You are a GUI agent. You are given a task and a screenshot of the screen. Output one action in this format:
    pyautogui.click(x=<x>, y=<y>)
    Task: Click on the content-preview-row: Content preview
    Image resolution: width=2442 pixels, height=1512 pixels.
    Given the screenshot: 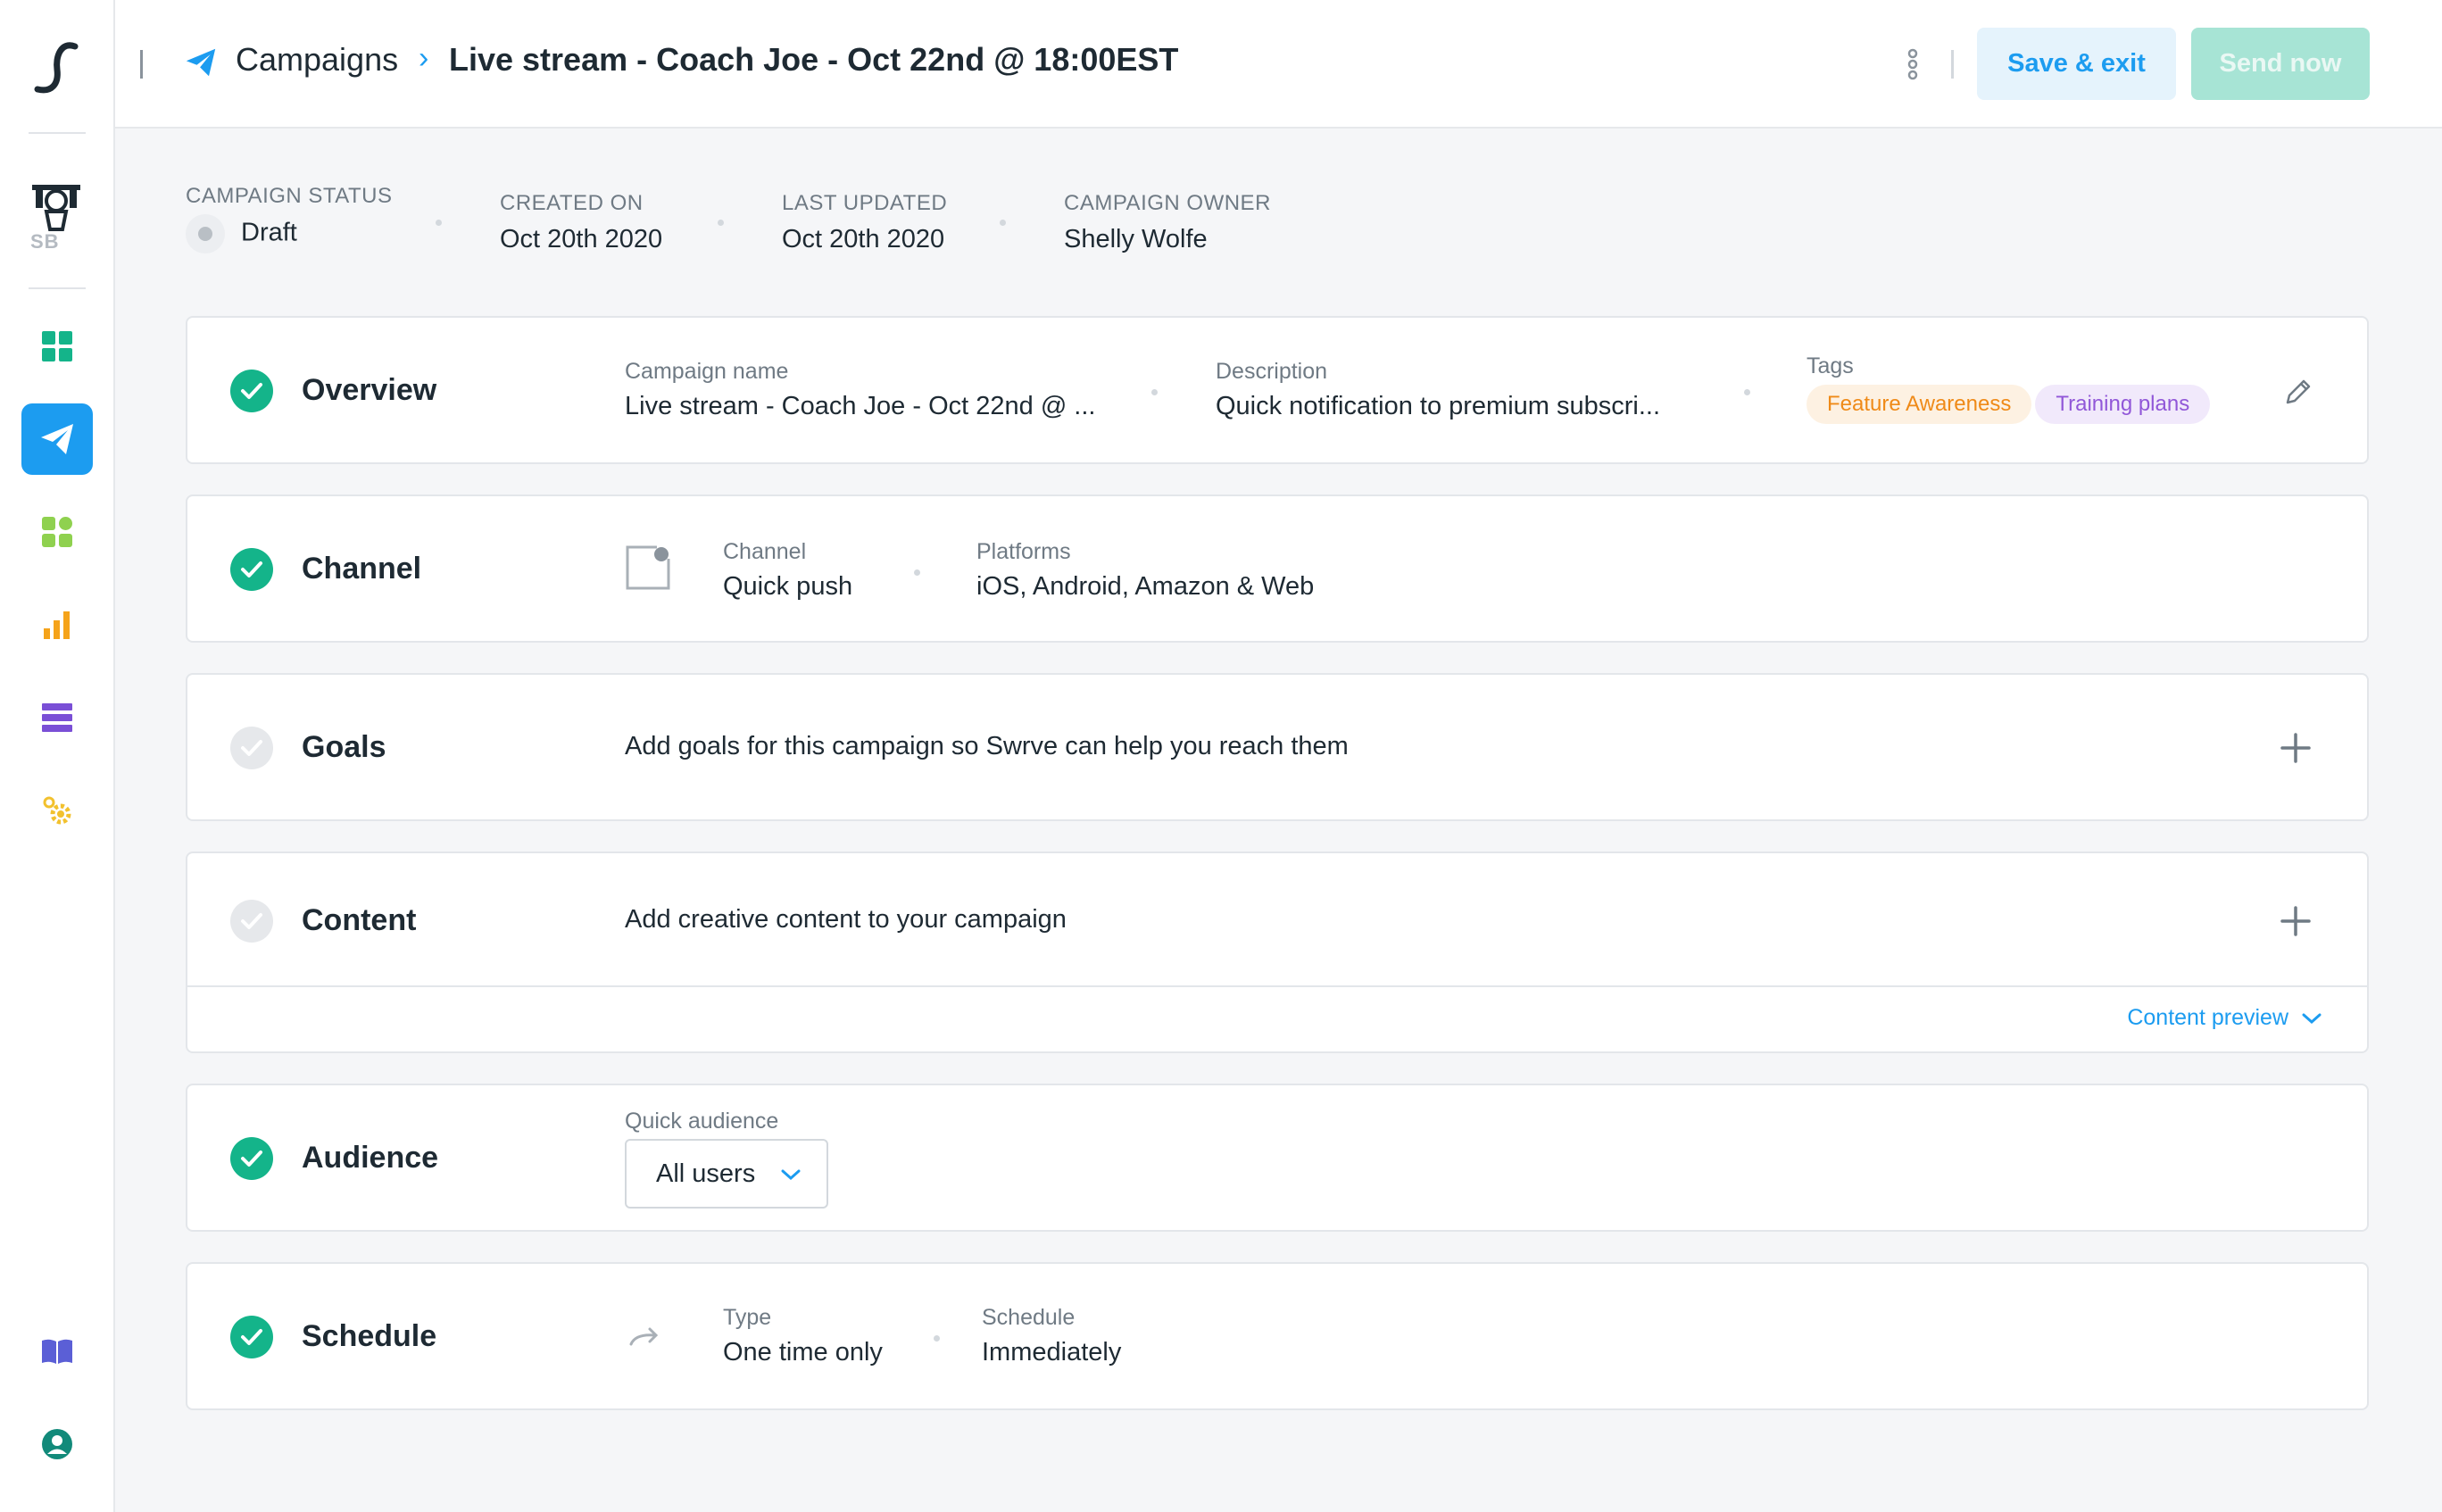 What is the action you would take?
    pyautogui.click(x=1277, y=1018)
    